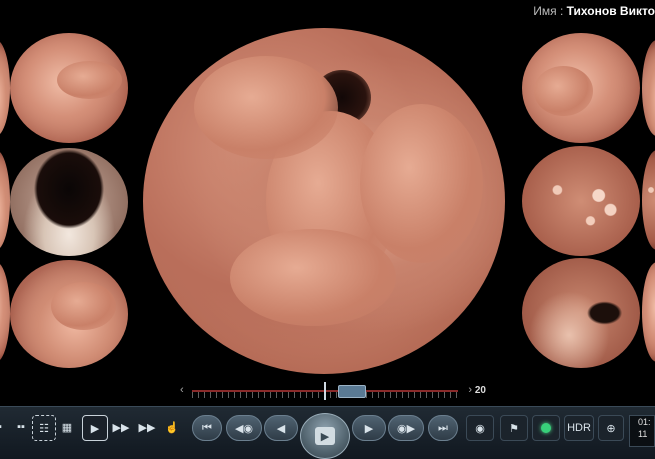 This screenshot has width=655, height=459. I want to click on last-frame-icon: ⏭, so click(443, 427).